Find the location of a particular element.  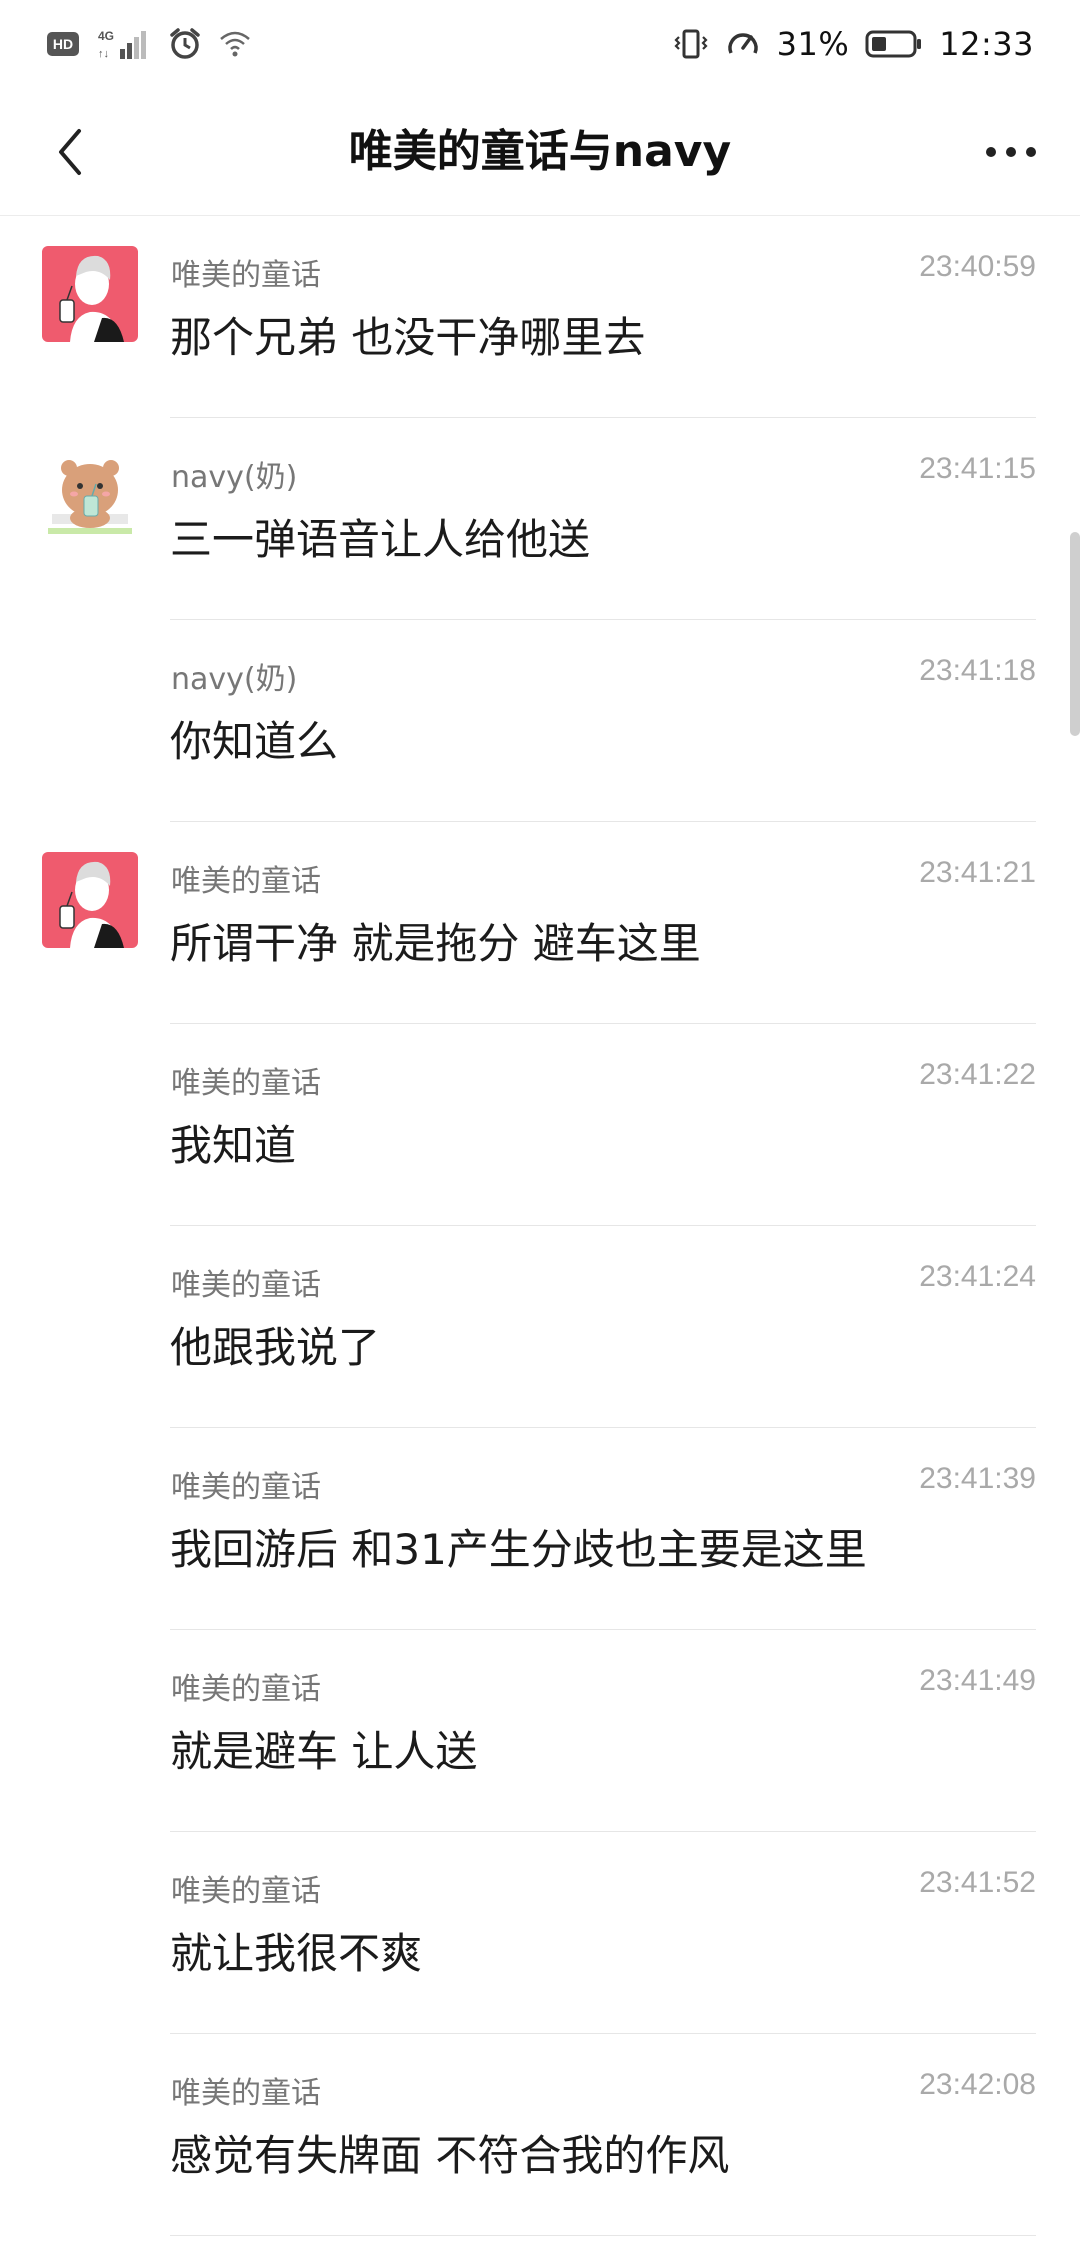

message-item: 唯美的童话 23:41:21 所谓干净 就是拖分 避车这里 is located at coordinates (540, 923).